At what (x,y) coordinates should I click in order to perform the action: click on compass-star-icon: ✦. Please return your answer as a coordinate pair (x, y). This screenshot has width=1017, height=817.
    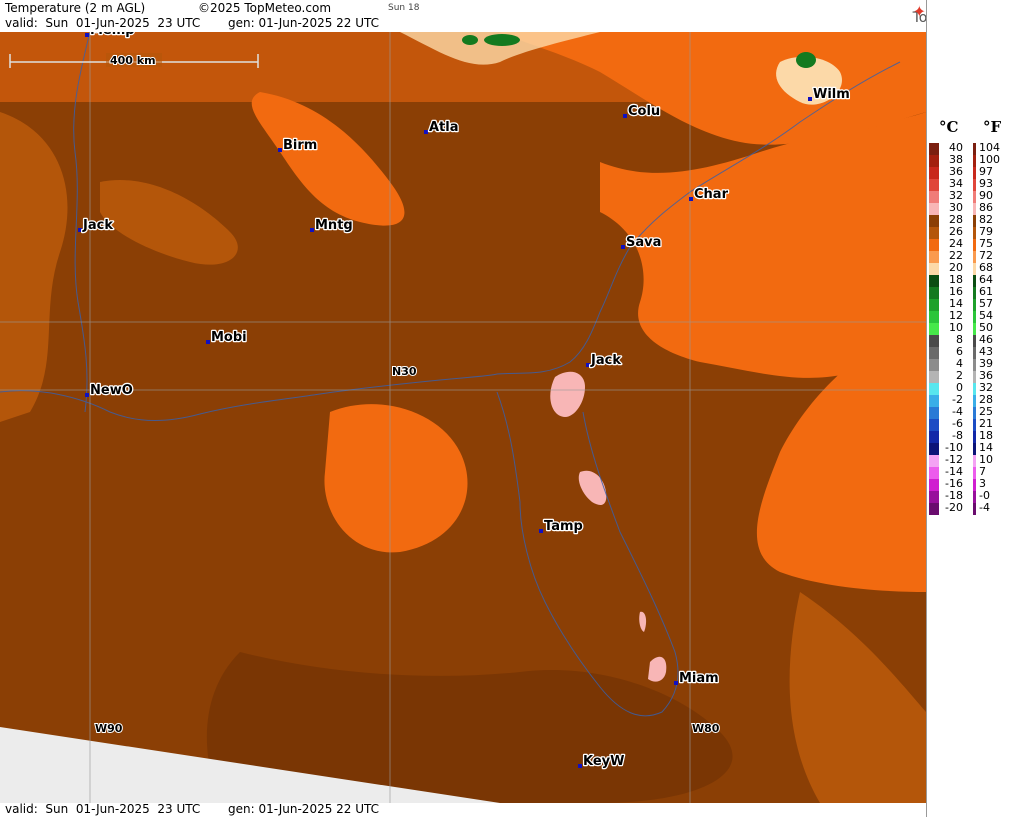
    Looking at the image, I should click on (919, 11).